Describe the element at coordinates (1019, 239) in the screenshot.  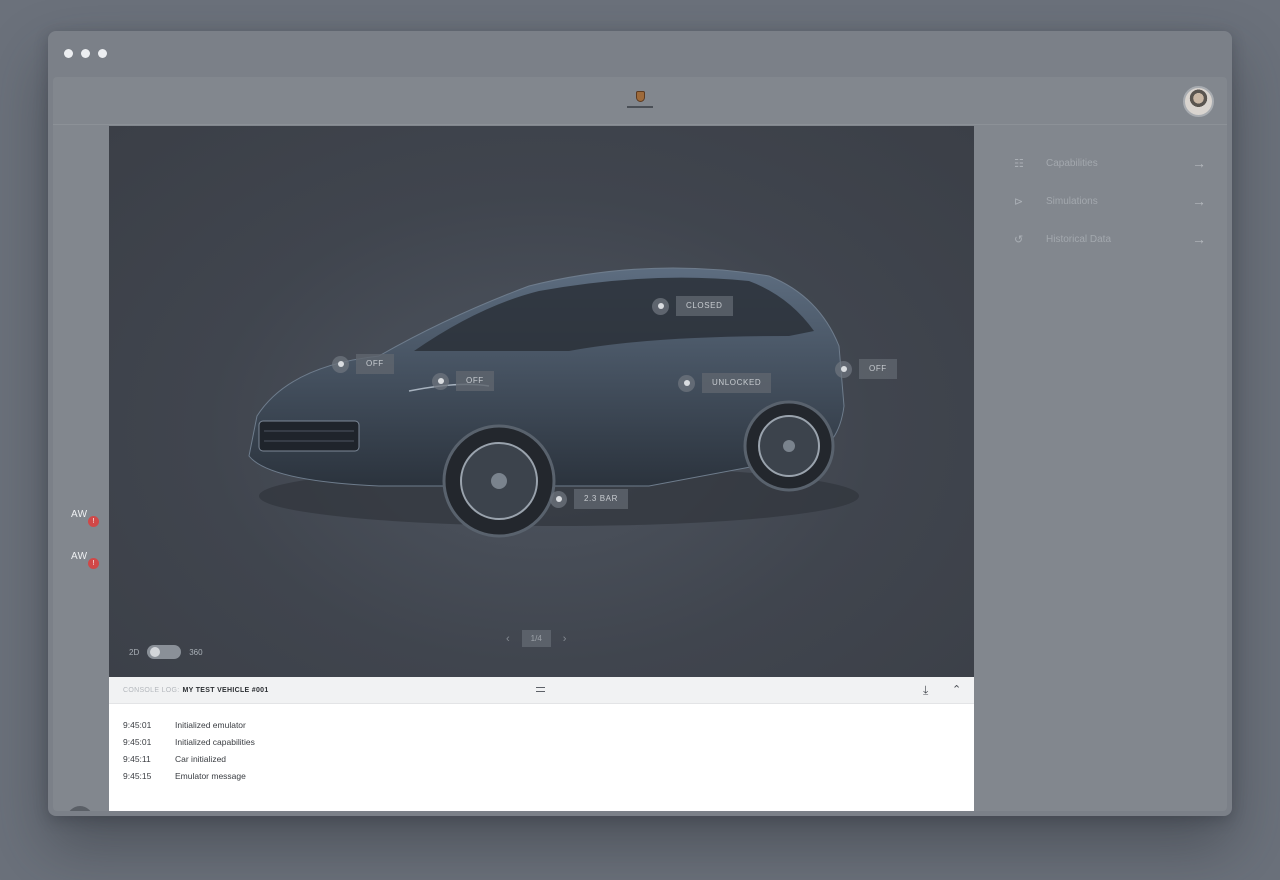
I see `history-icon: ↺` at that location.